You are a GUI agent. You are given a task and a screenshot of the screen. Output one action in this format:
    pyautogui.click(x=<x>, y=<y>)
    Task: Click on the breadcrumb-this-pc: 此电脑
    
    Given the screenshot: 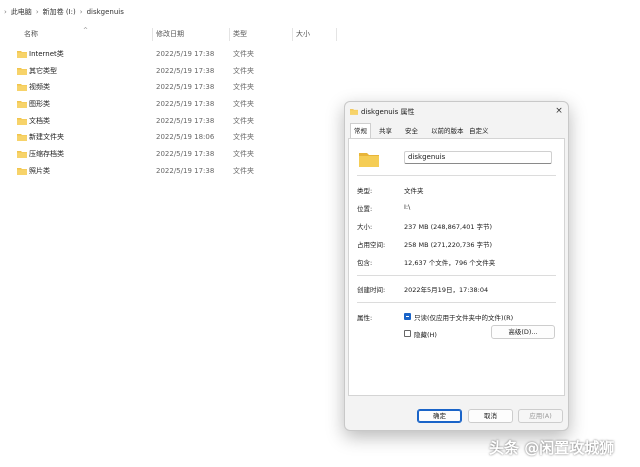 What is the action you would take?
    pyautogui.click(x=21, y=12)
    